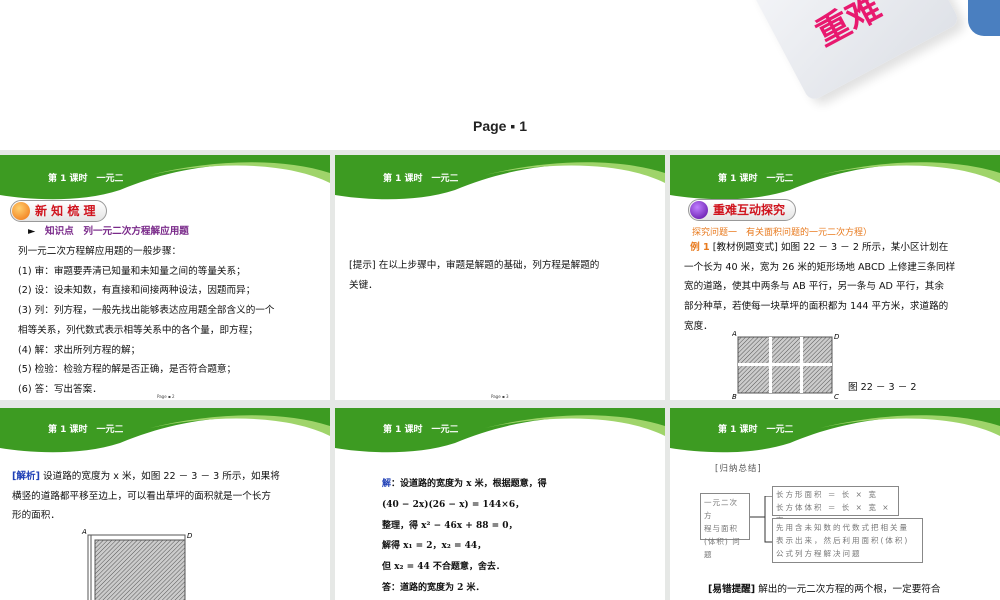 This screenshot has width=1000, height=600. I want to click on badge-text: 重难互动探究, so click(749, 210).